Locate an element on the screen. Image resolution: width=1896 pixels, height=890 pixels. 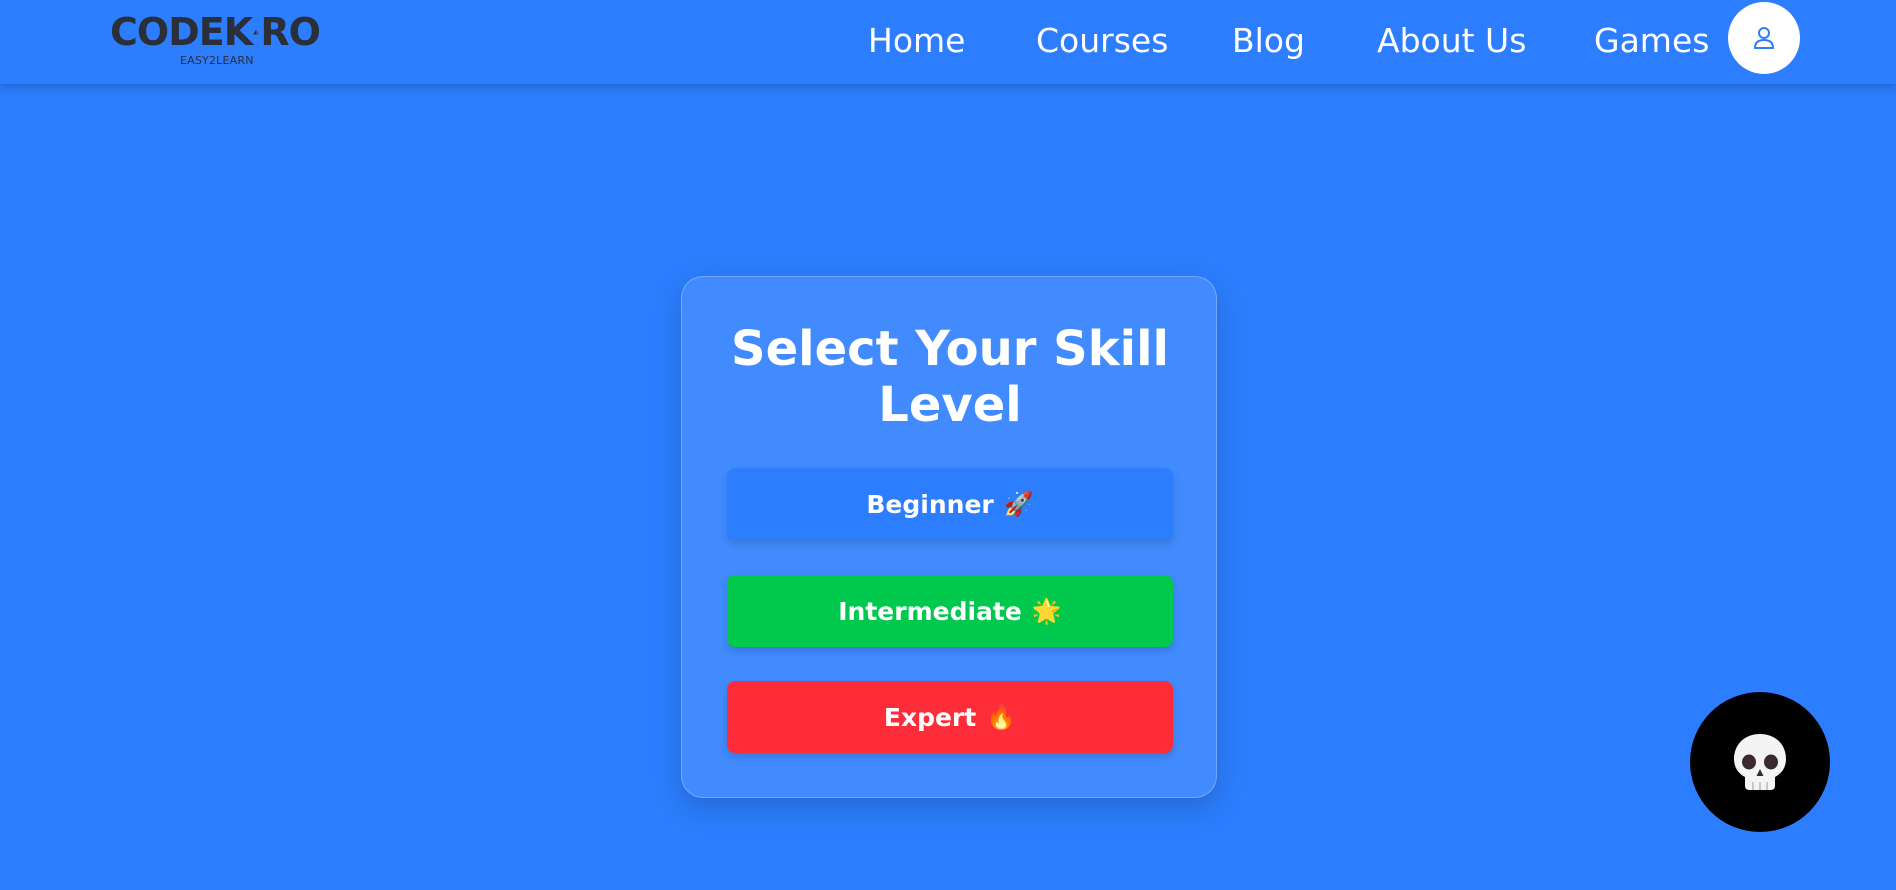
nav-link-home: Home is located at coordinates (916, 41).